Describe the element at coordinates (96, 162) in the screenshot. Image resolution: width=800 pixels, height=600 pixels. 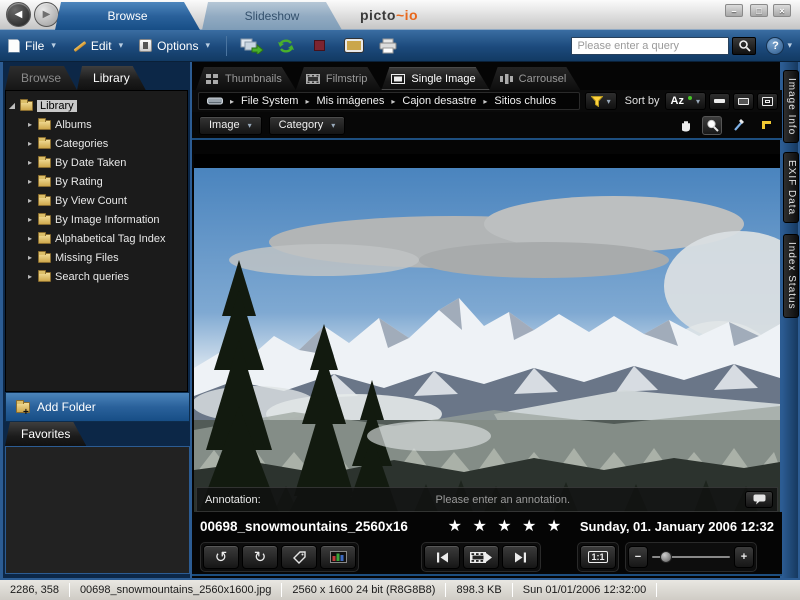
I see `tree-item-by-date-taken: ▸ By Date Taken` at that location.